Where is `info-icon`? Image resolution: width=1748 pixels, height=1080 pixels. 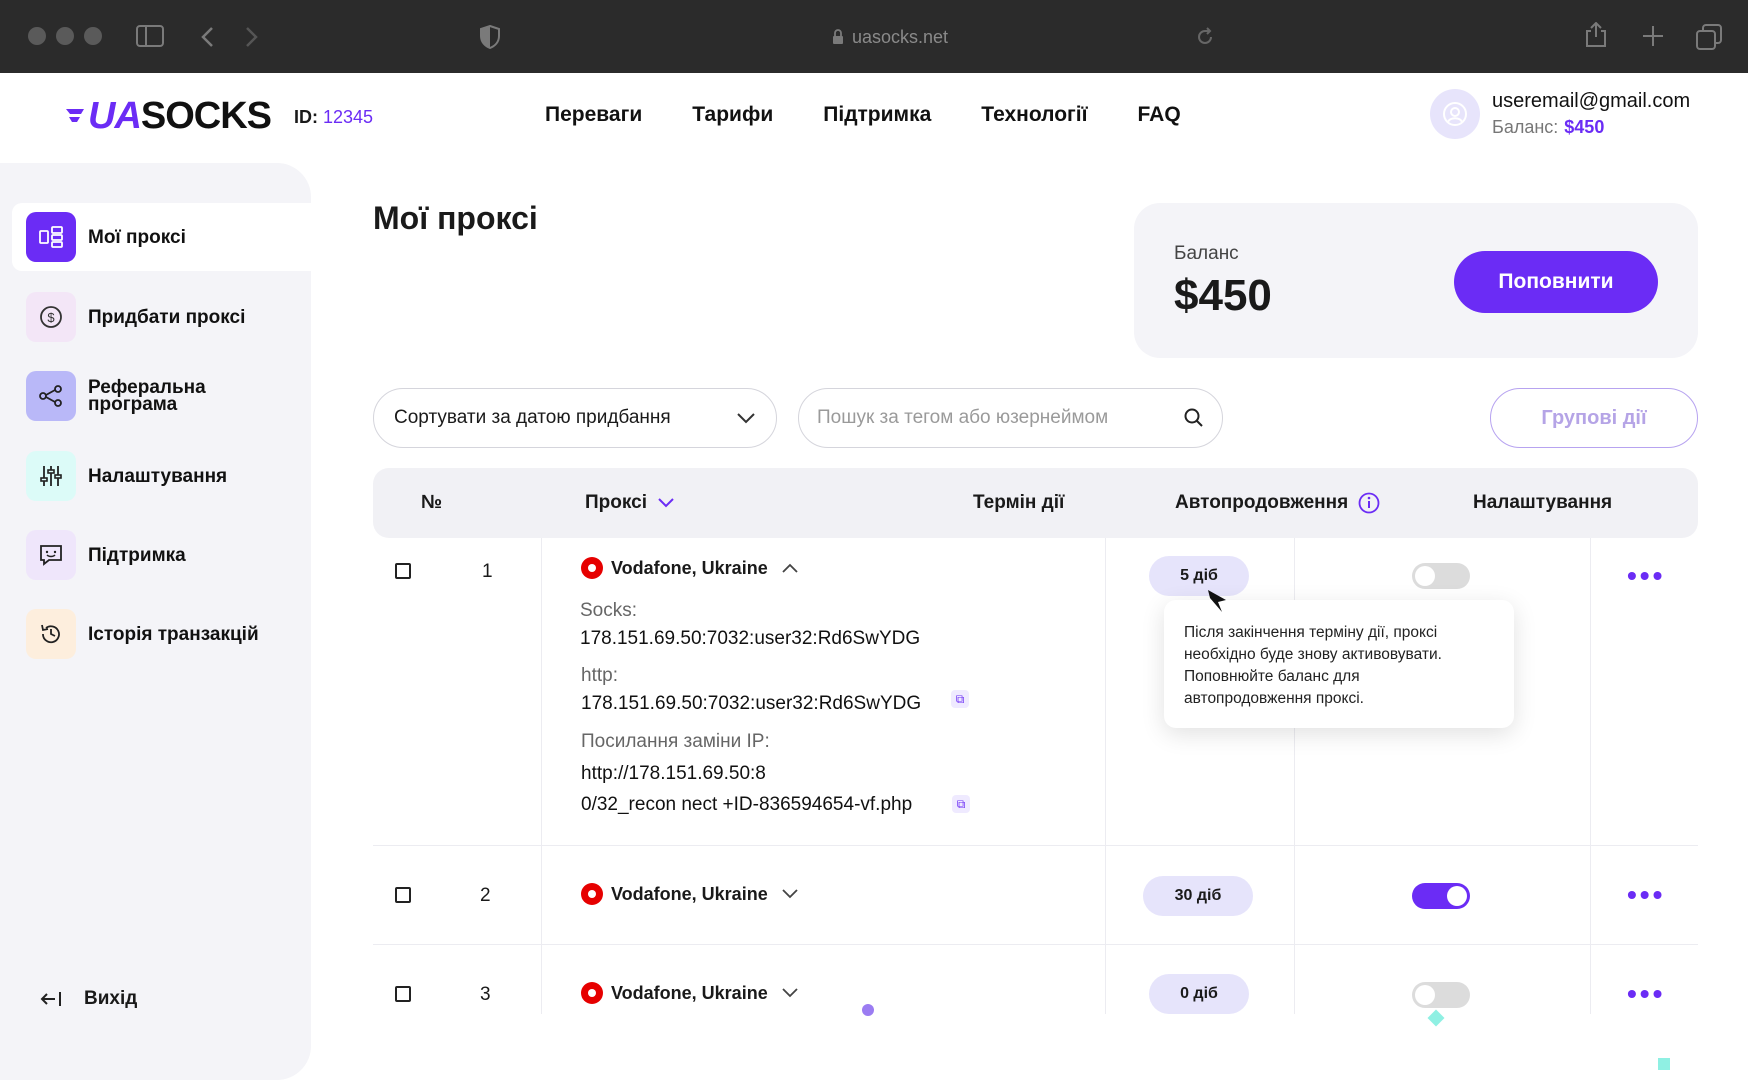
info-icon is located at coordinates (1369, 503).